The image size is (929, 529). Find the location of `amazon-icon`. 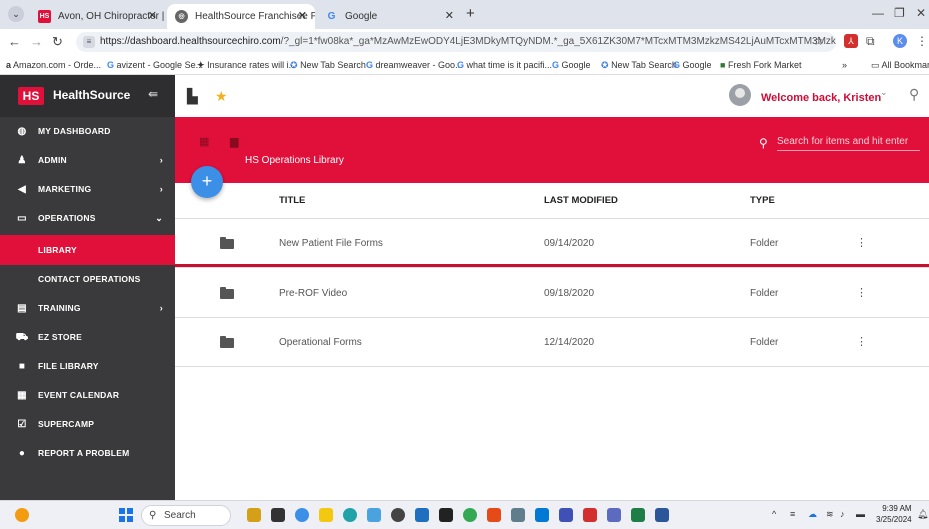

amazon-icon is located at coordinates (446, 515).